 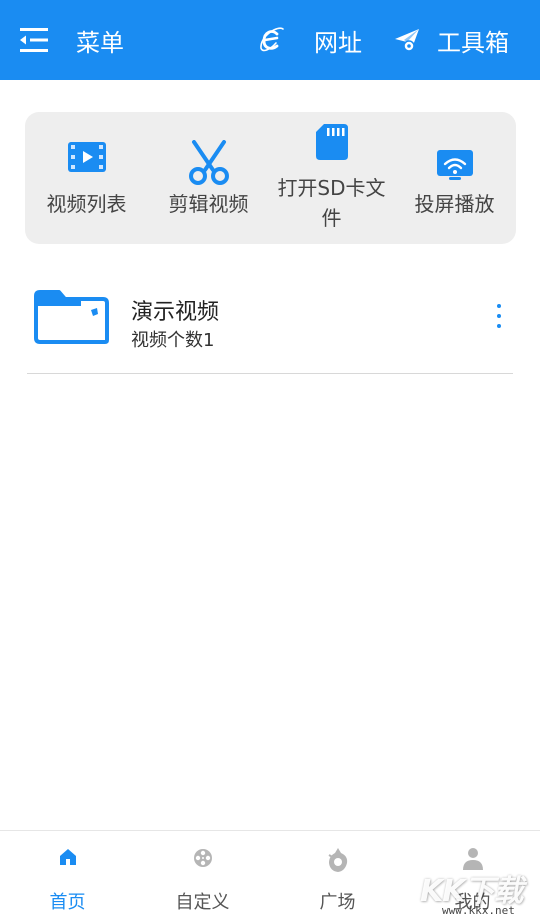 I want to click on quick-actions-panel: 视频列表 剪辑视频 打开SD卡文 件 投屏播放, so click(x=270, y=178).